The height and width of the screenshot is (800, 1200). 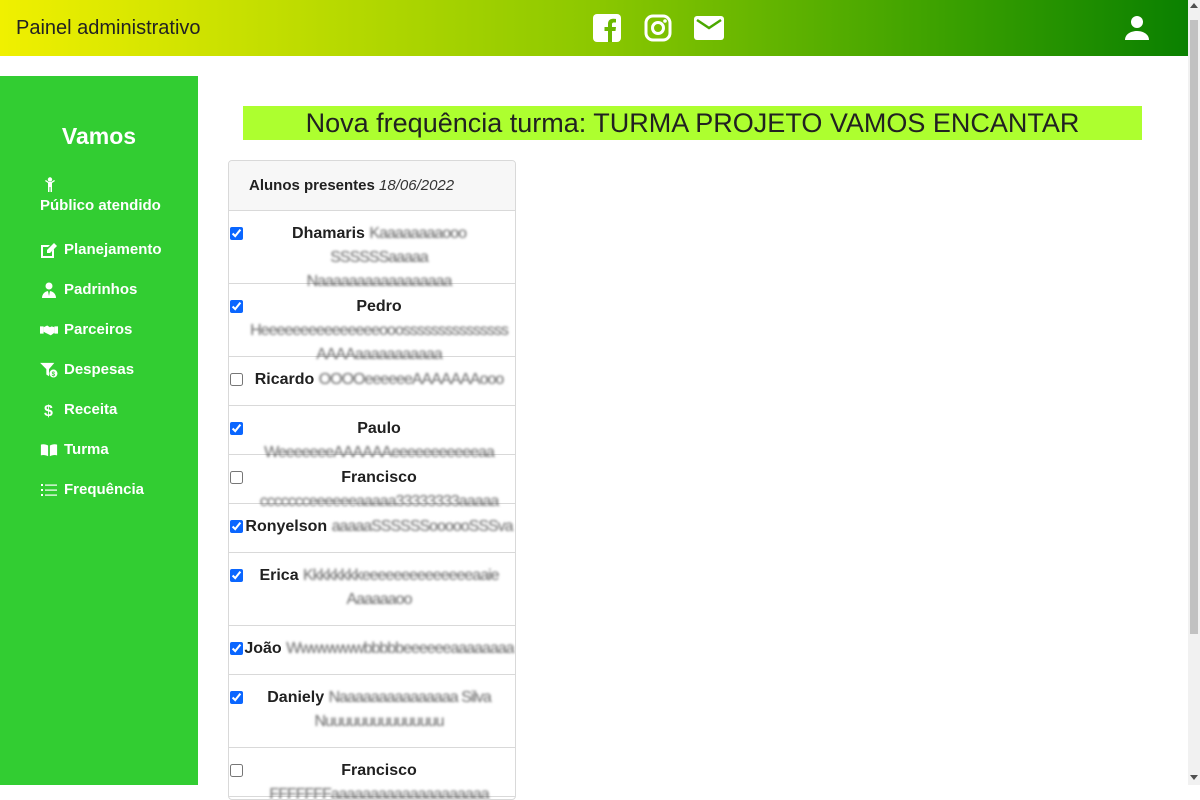 I want to click on scroll-up-arrow-icon, so click(x=1194, y=5).